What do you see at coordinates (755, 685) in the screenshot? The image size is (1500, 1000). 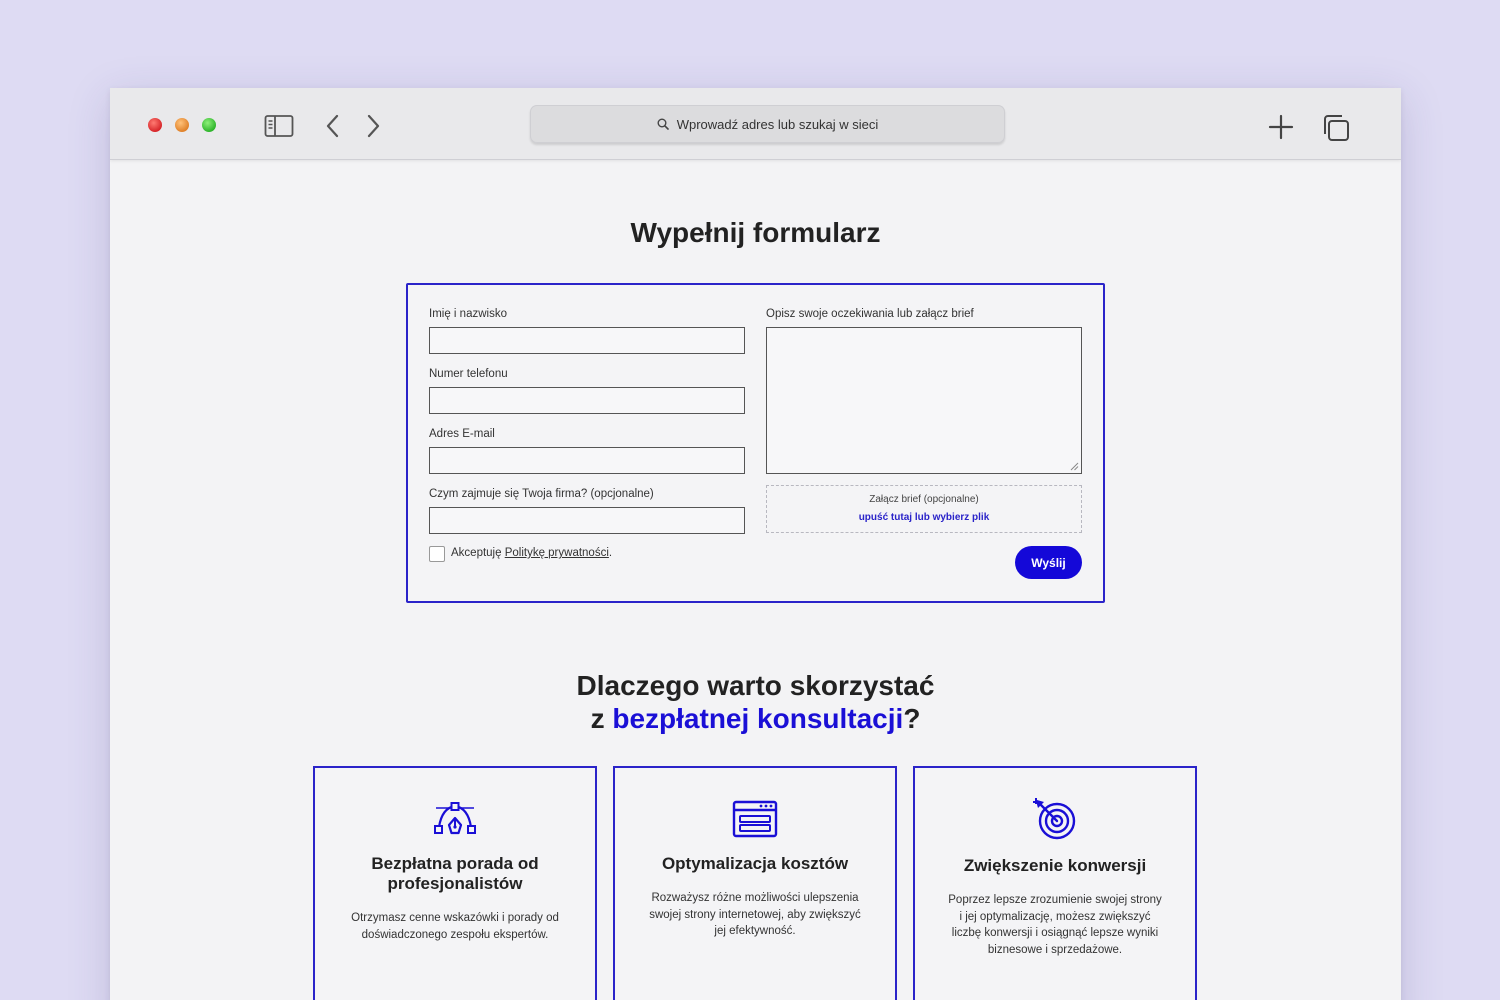 I see `why-title-line1: Dlaczego warto skorzystać` at bounding box center [755, 685].